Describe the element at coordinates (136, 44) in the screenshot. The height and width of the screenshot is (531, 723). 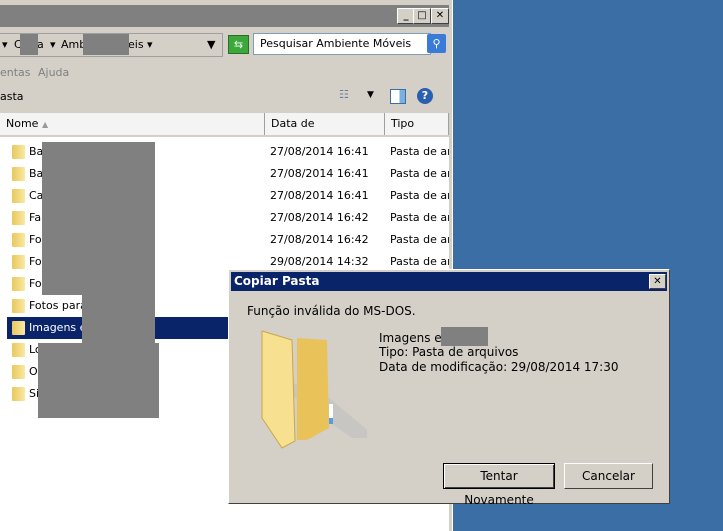
I see `breadcrumb-part: eis` at that location.